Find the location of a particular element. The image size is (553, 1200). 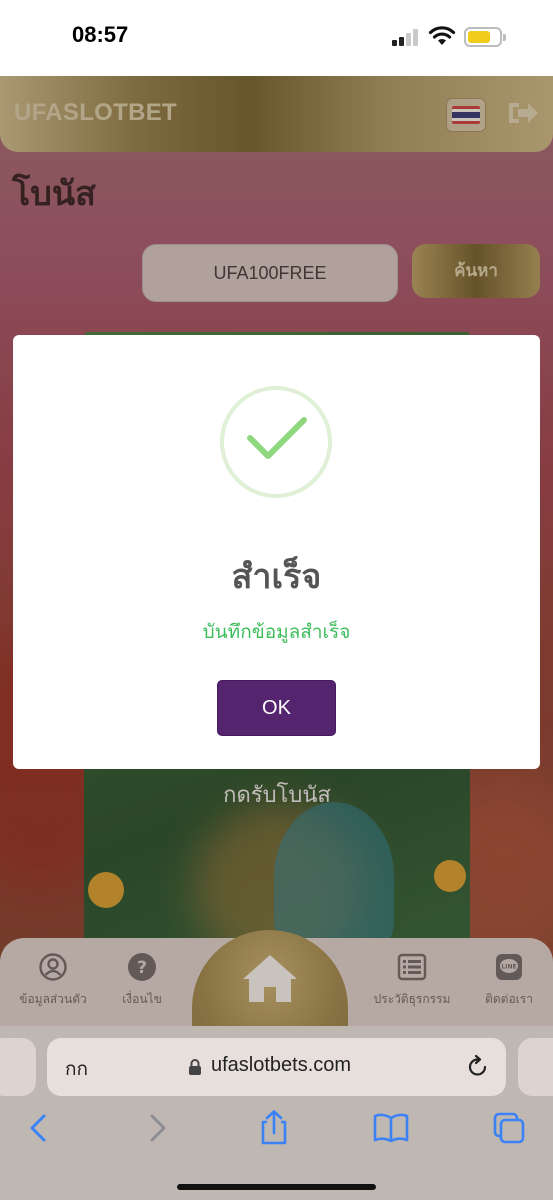

dialog-message: บันทึกข้อมูลสำเร็จ is located at coordinates (276, 632).